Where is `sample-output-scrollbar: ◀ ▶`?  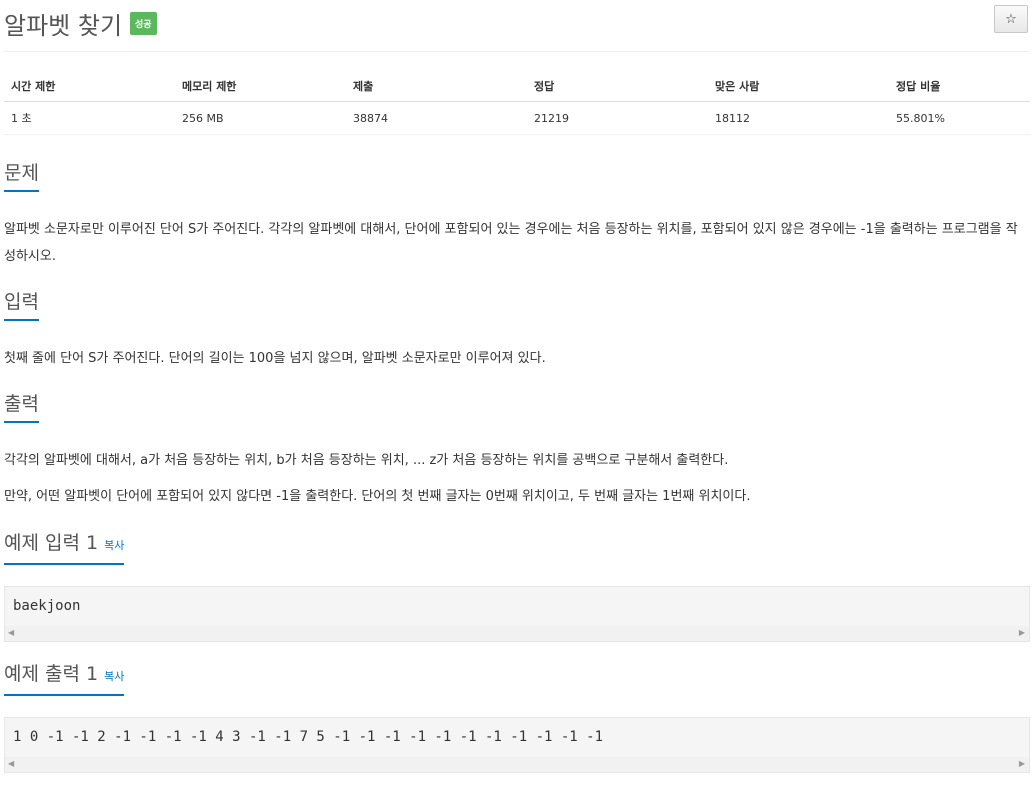
sample-output-scrollbar: ◀ ▶ is located at coordinates (517, 764).